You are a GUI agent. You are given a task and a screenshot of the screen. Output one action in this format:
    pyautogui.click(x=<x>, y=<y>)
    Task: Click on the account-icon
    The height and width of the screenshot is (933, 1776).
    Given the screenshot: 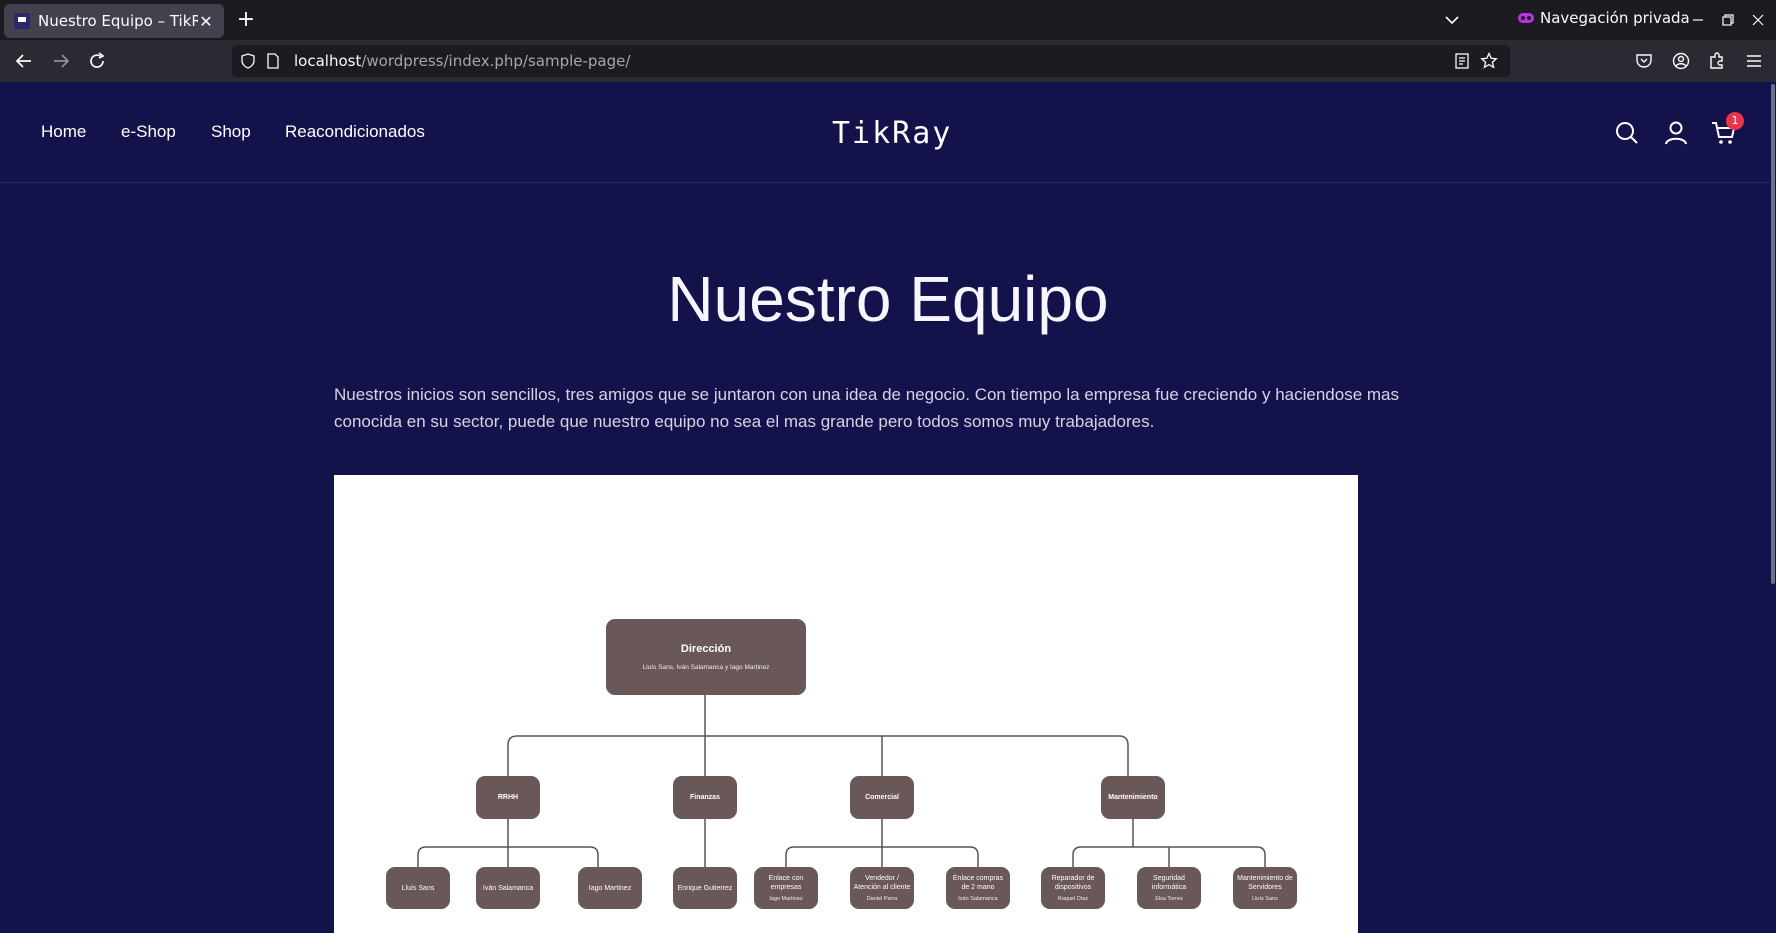 What is the action you would take?
    pyautogui.click(x=1681, y=61)
    